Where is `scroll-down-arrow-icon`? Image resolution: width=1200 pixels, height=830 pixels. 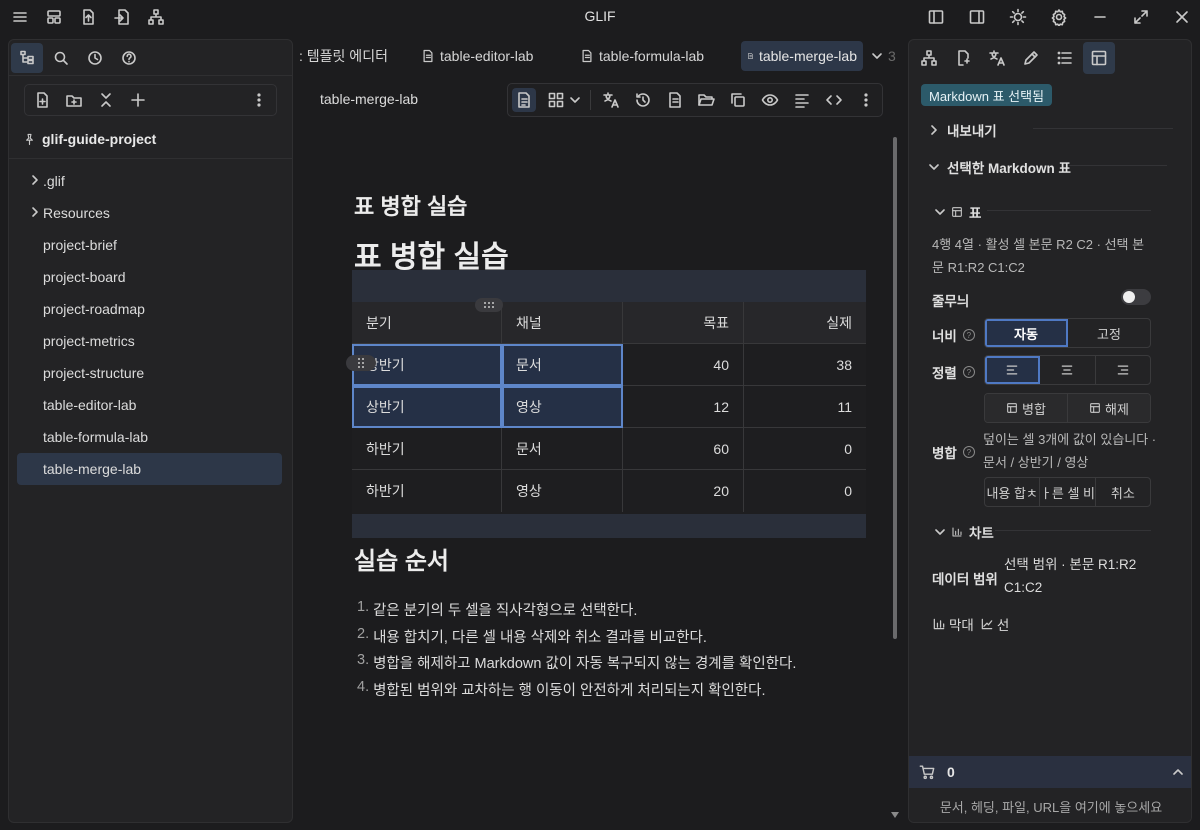
scroll-down-arrow-icon is located at coordinates (895, 815).